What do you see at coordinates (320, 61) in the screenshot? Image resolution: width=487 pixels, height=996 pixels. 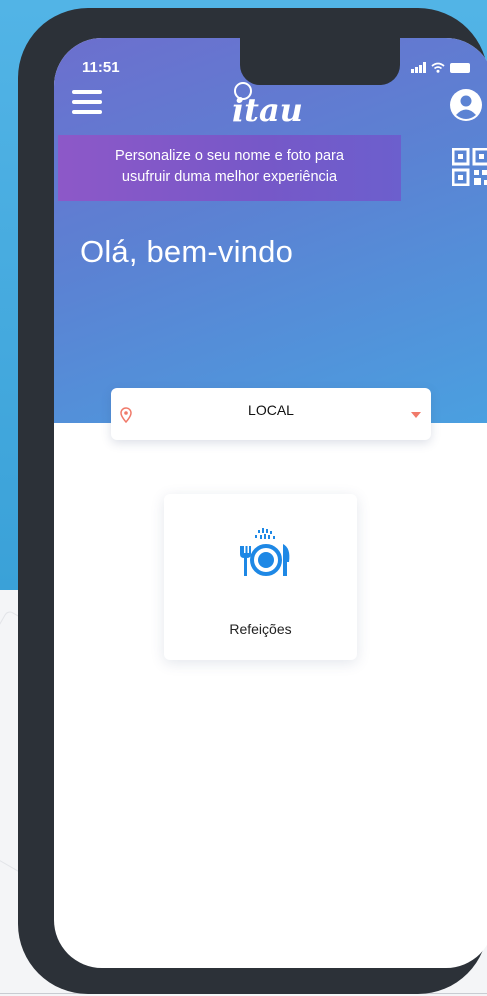 I see `phone-notch` at bounding box center [320, 61].